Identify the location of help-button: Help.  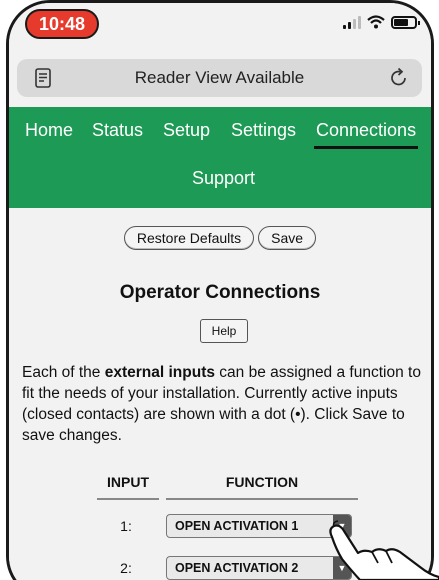
(224, 331).